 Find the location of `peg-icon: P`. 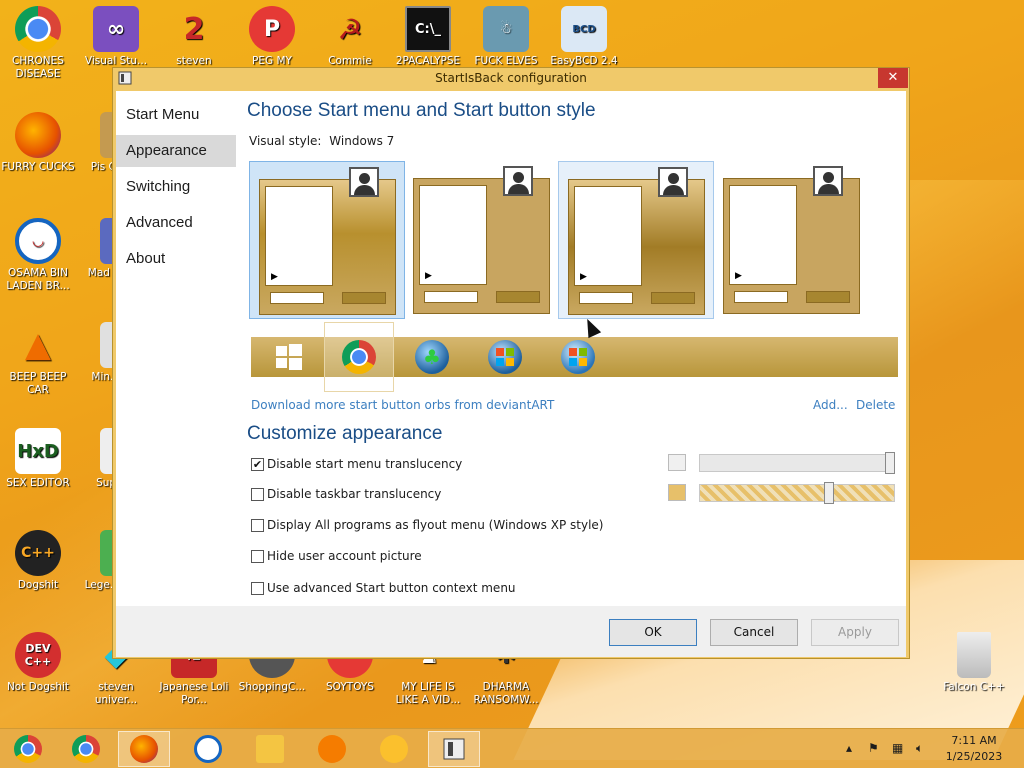

peg-icon: P is located at coordinates (272, 29).